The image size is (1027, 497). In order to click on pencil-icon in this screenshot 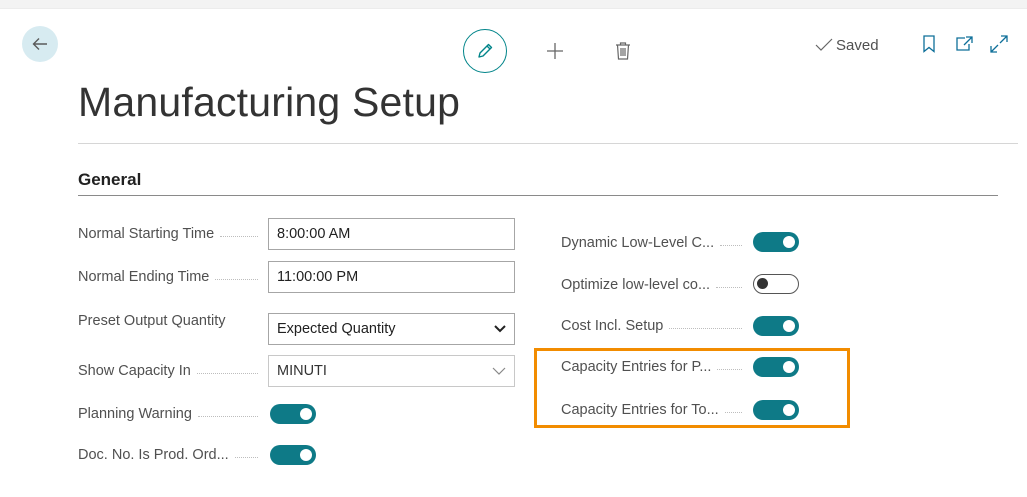, I will do `click(485, 50)`.